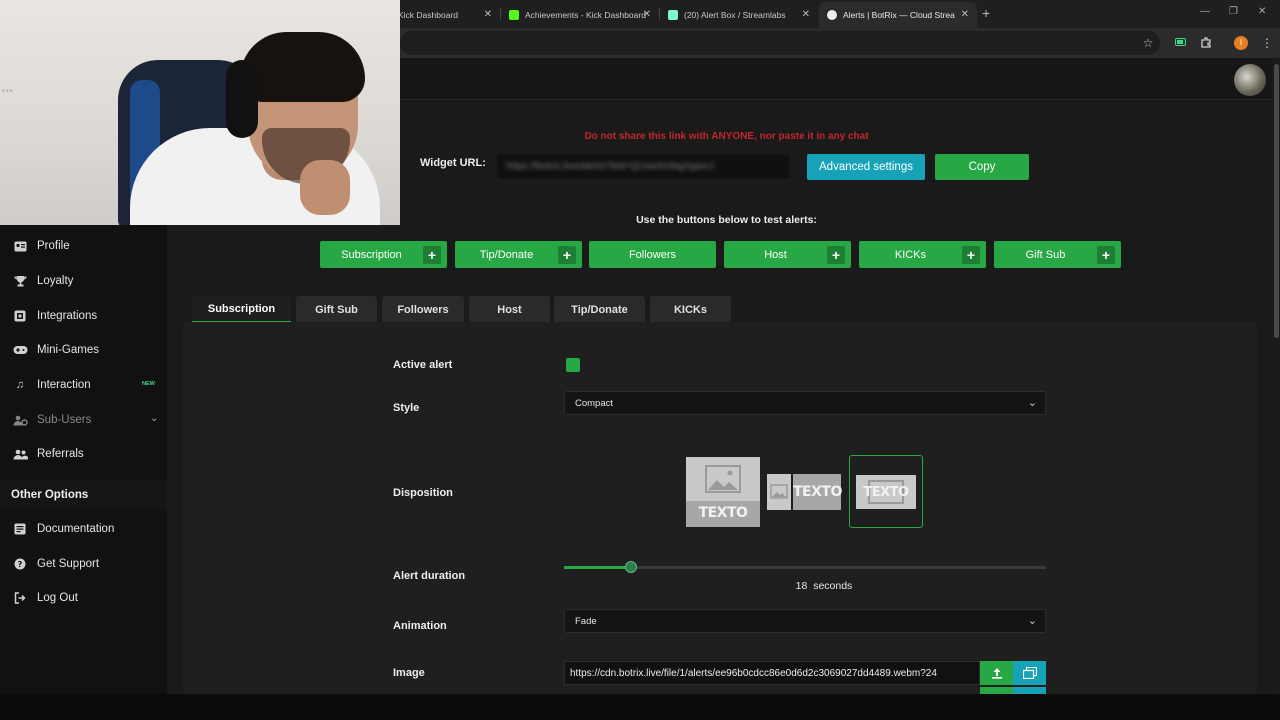 This screenshot has width=1280, height=720. I want to click on test-tip-donate-button: Tip/Donate +, so click(518, 254).